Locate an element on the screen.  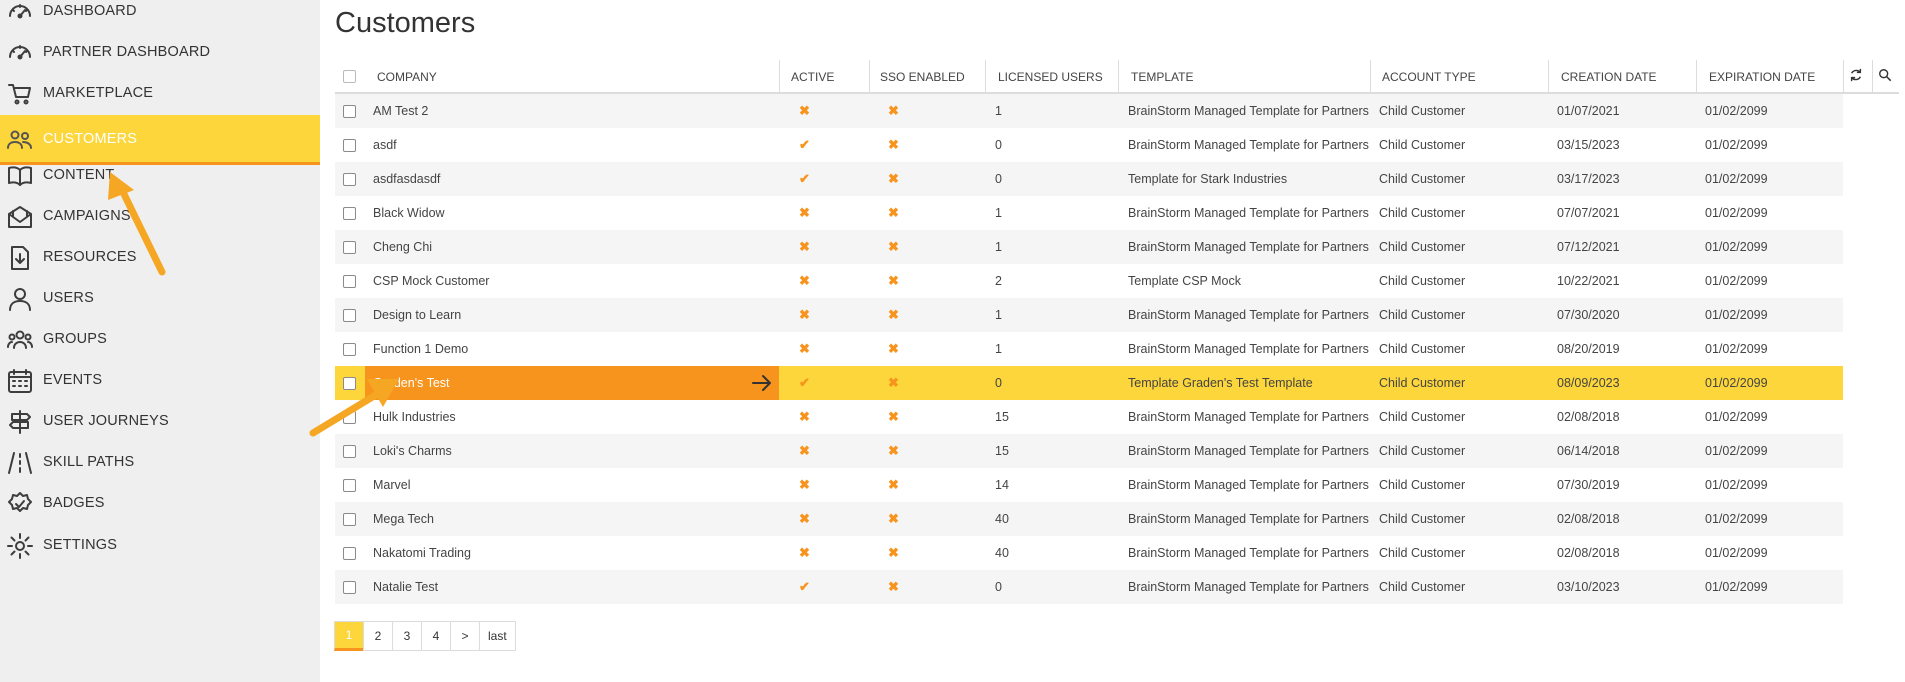
company-name: asdfasdasdf is located at coordinates (406, 179).